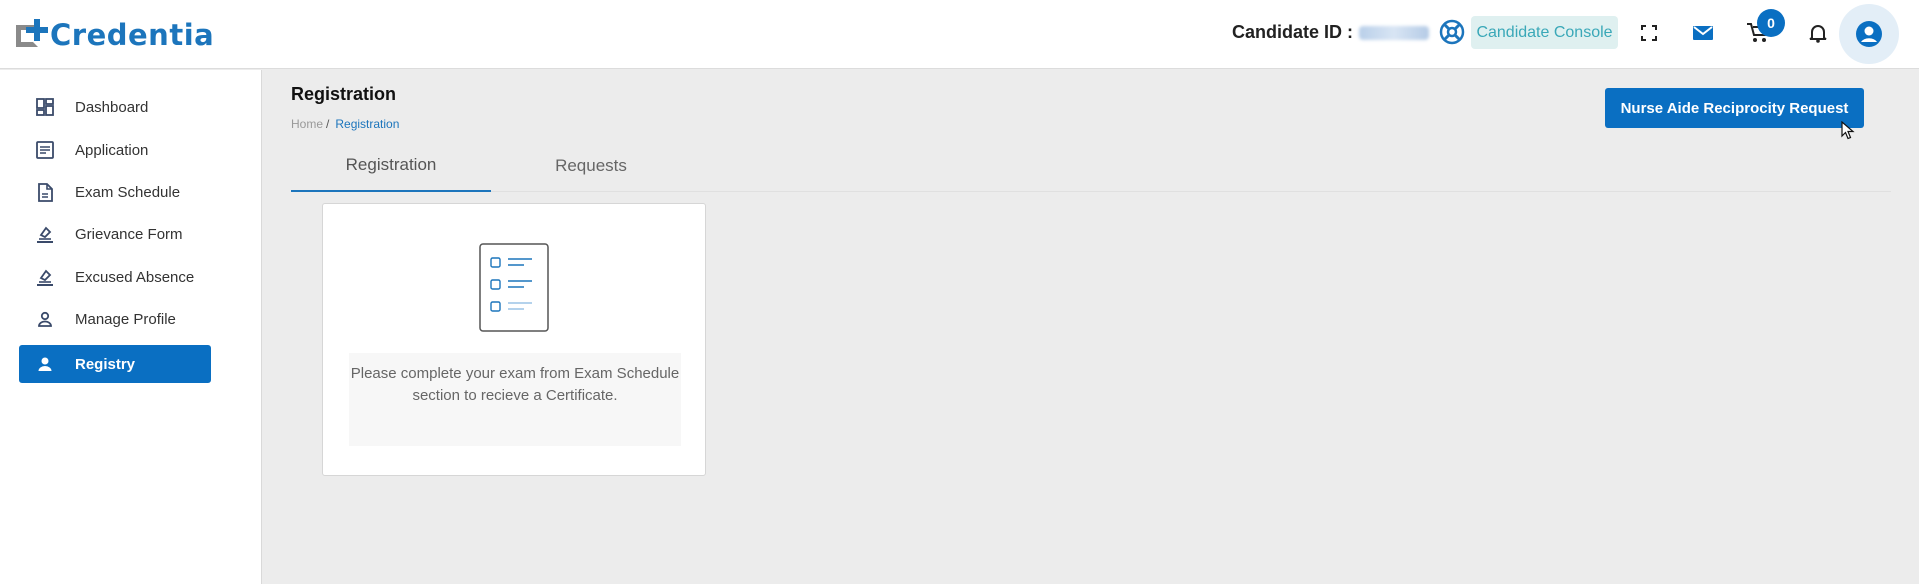 The image size is (1919, 584). What do you see at coordinates (129, 234) in the screenshot?
I see `sidebar-item-label: Grievance Form` at bounding box center [129, 234].